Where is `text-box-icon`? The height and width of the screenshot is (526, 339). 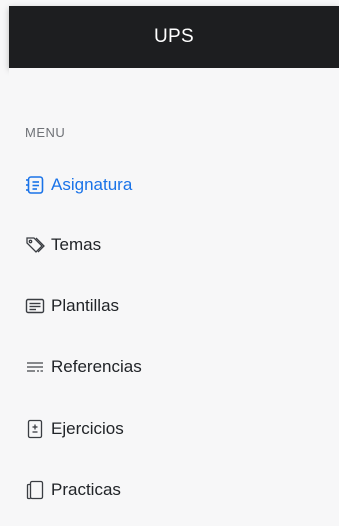
text-box-icon is located at coordinates (35, 306).